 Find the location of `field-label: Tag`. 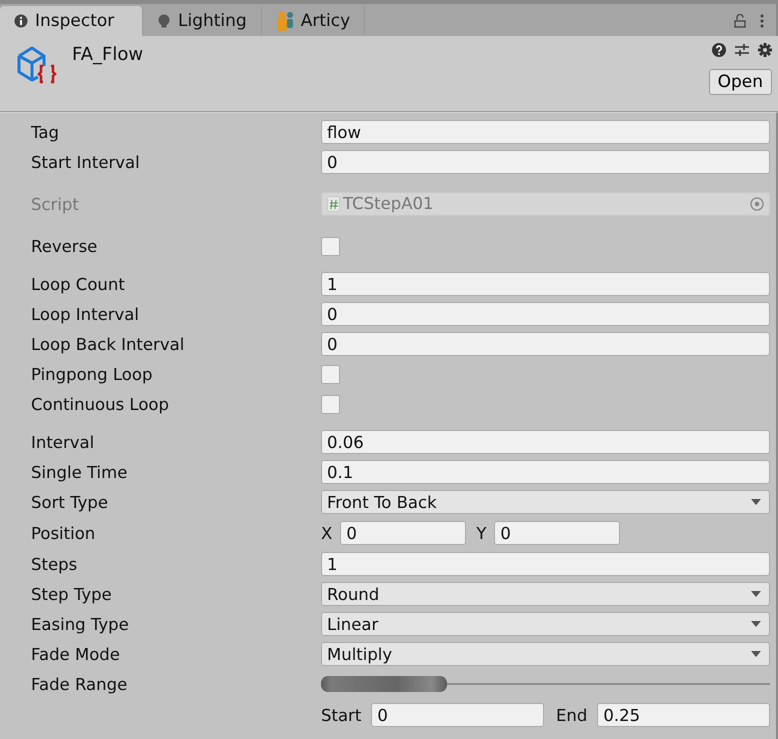

field-label: Tag is located at coordinates (45, 132).